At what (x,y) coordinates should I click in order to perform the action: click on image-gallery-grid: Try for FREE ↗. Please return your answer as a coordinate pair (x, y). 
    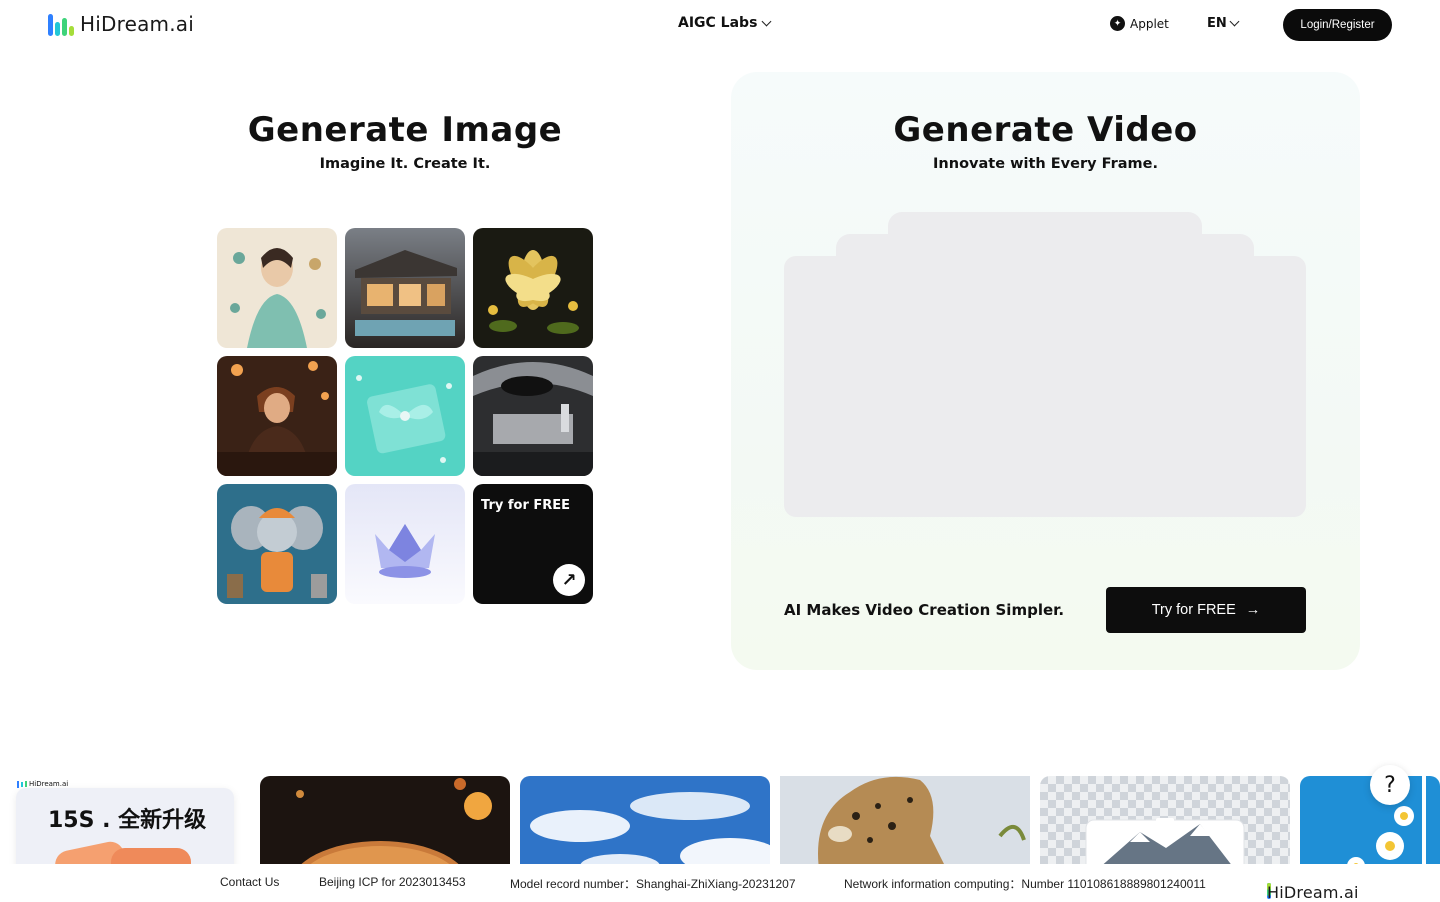
    Looking at the image, I should click on (405, 416).